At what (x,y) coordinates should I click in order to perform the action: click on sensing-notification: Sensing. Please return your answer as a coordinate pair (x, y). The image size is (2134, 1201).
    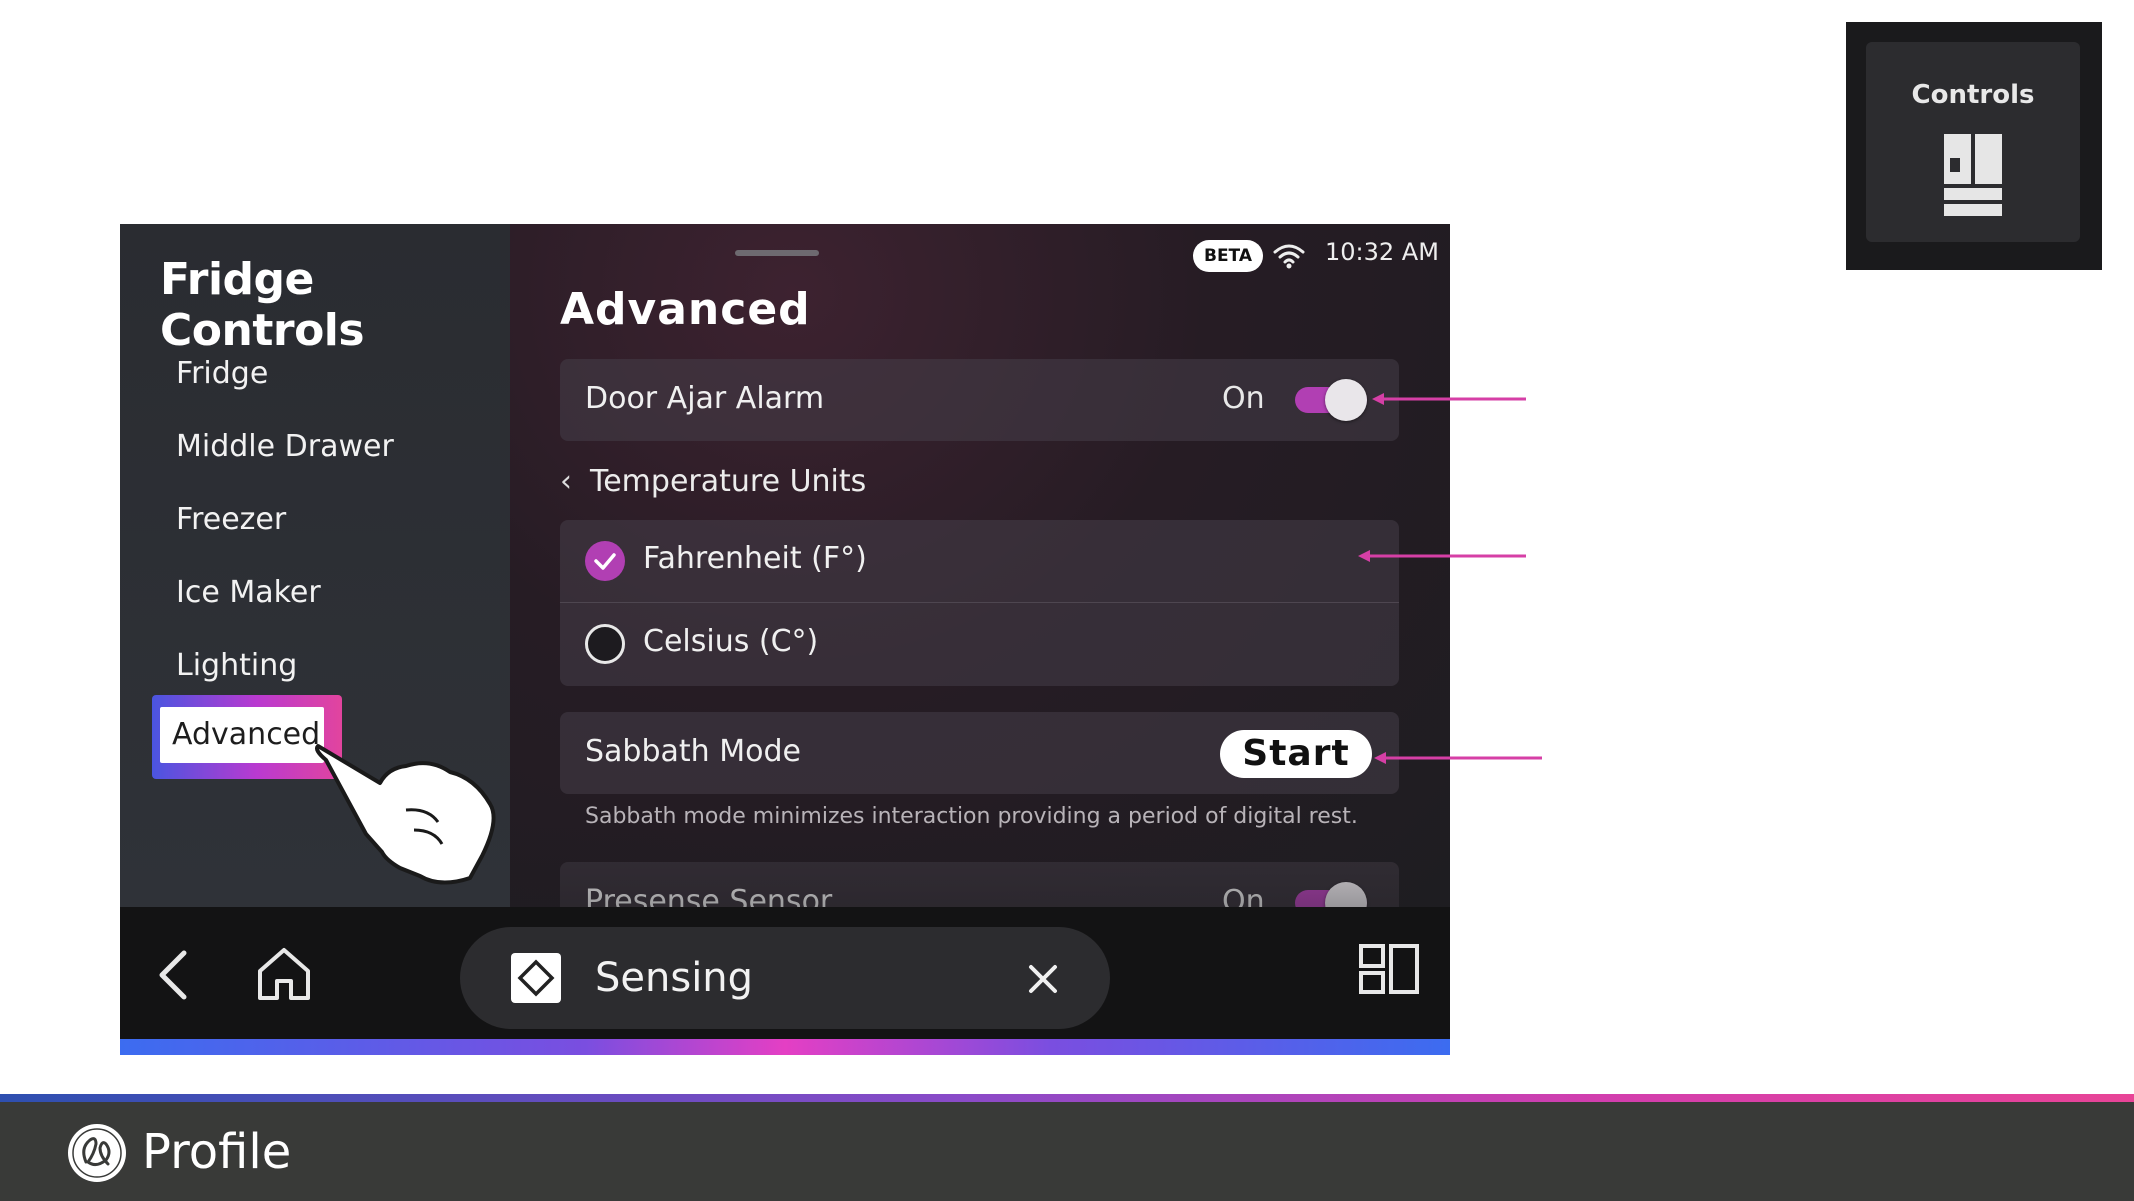
    Looking at the image, I should click on (785, 978).